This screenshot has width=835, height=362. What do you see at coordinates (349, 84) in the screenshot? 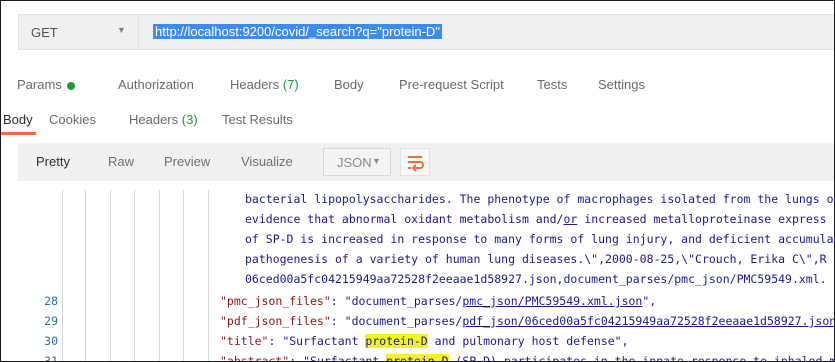
I see `tab-body: Body` at bounding box center [349, 84].